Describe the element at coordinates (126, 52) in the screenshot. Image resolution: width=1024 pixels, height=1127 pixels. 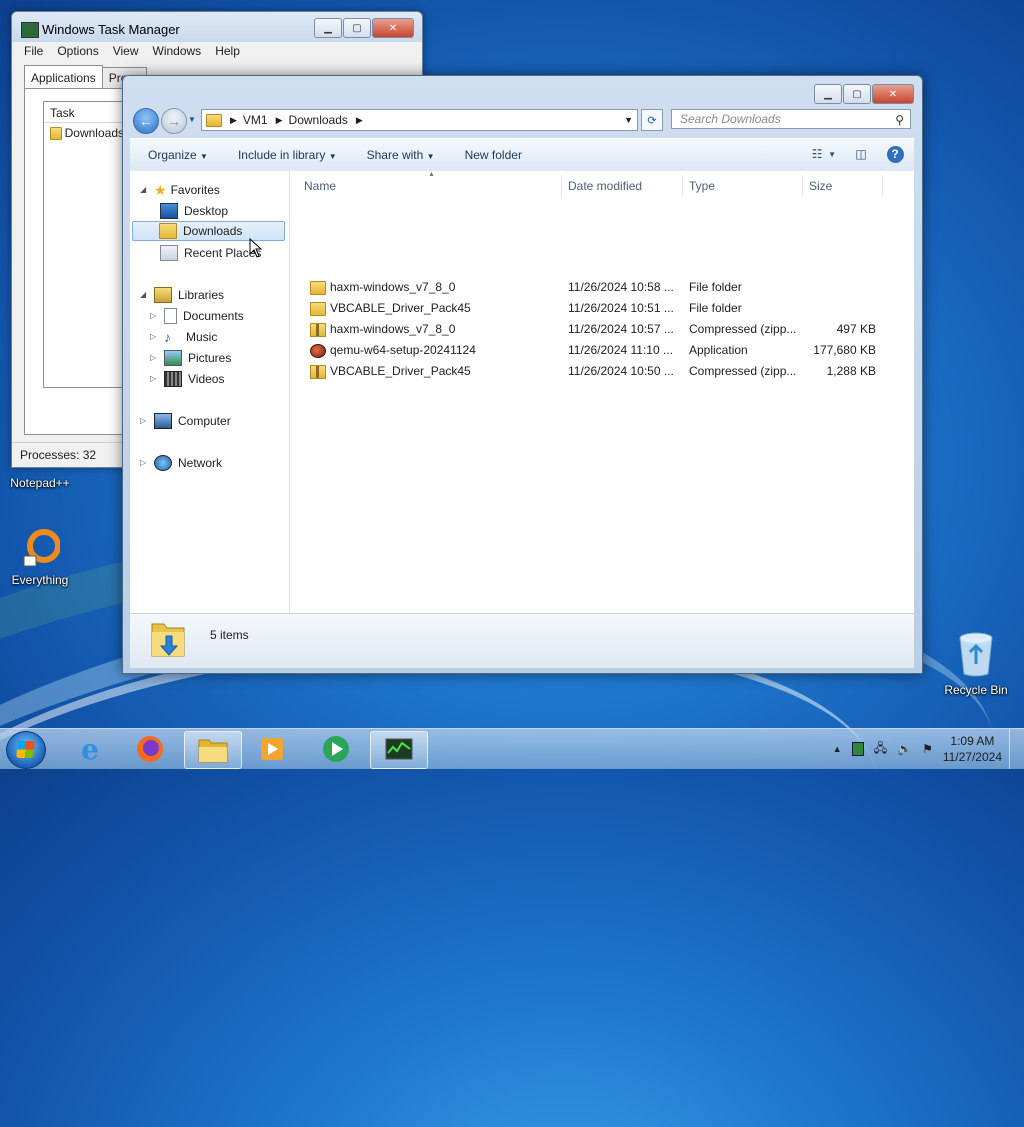
I see `menu-view: View` at that location.